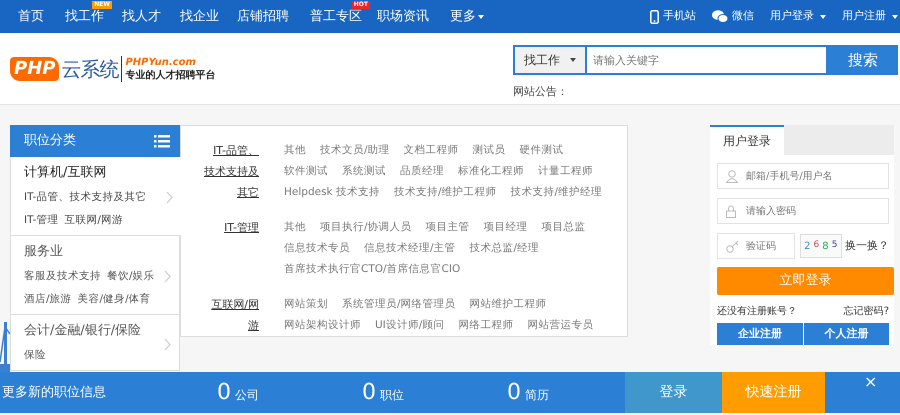 Image resolution: width=900 pixels, height=415 pixels. What do you see at coordinates (95, 343) in the screenshot?
I see `category-group: 会计/金融/银行/保险 保险` at bounding box center [95, 343].